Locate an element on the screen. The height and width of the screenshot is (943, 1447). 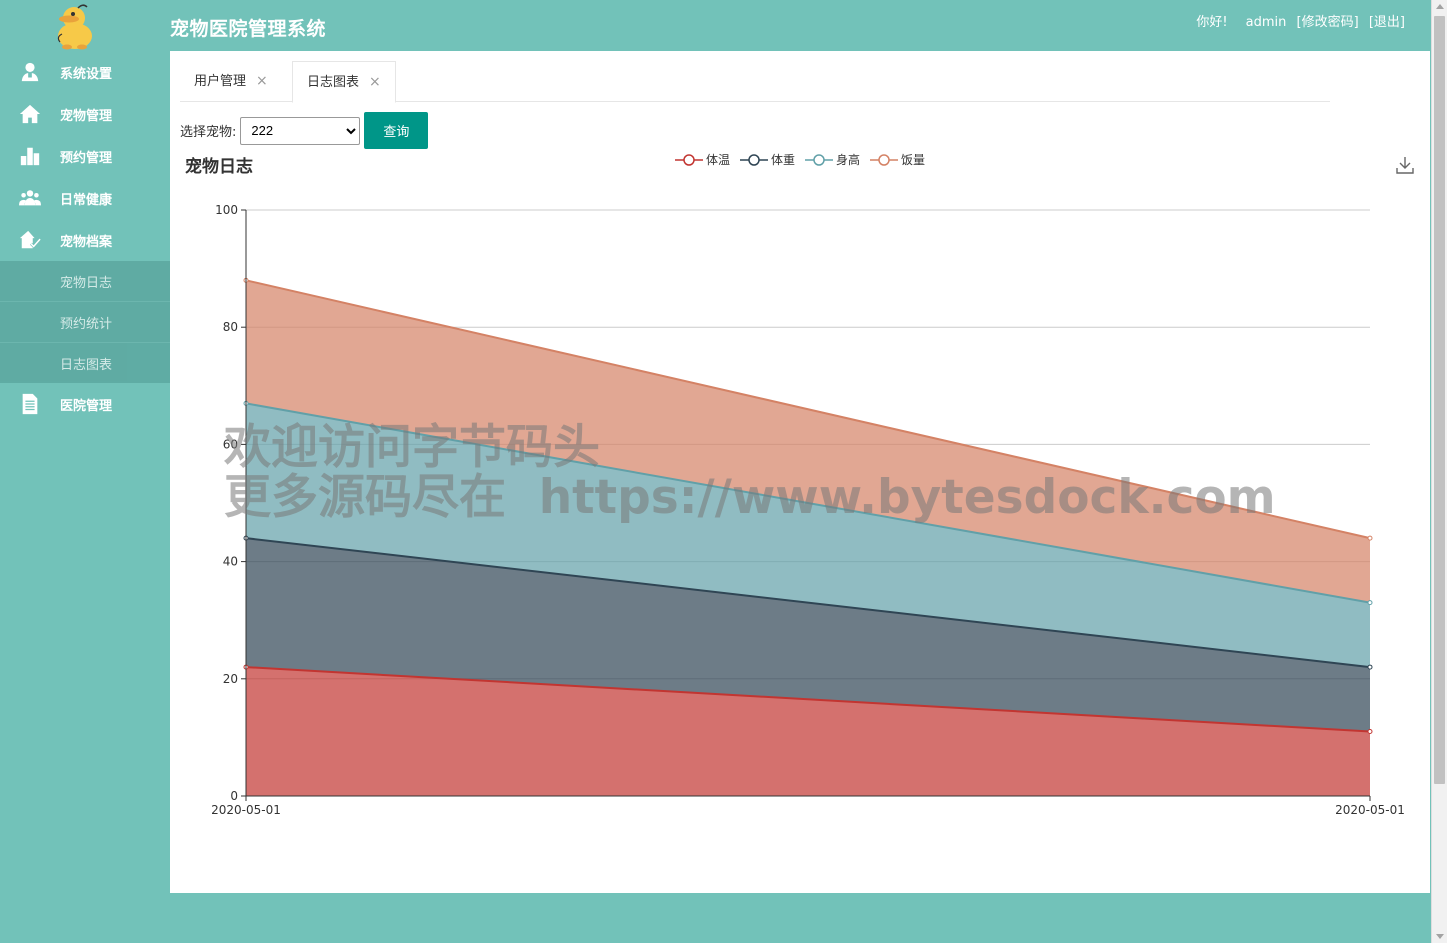
vertical-scrollbar is located at coordinates (1439, 471).